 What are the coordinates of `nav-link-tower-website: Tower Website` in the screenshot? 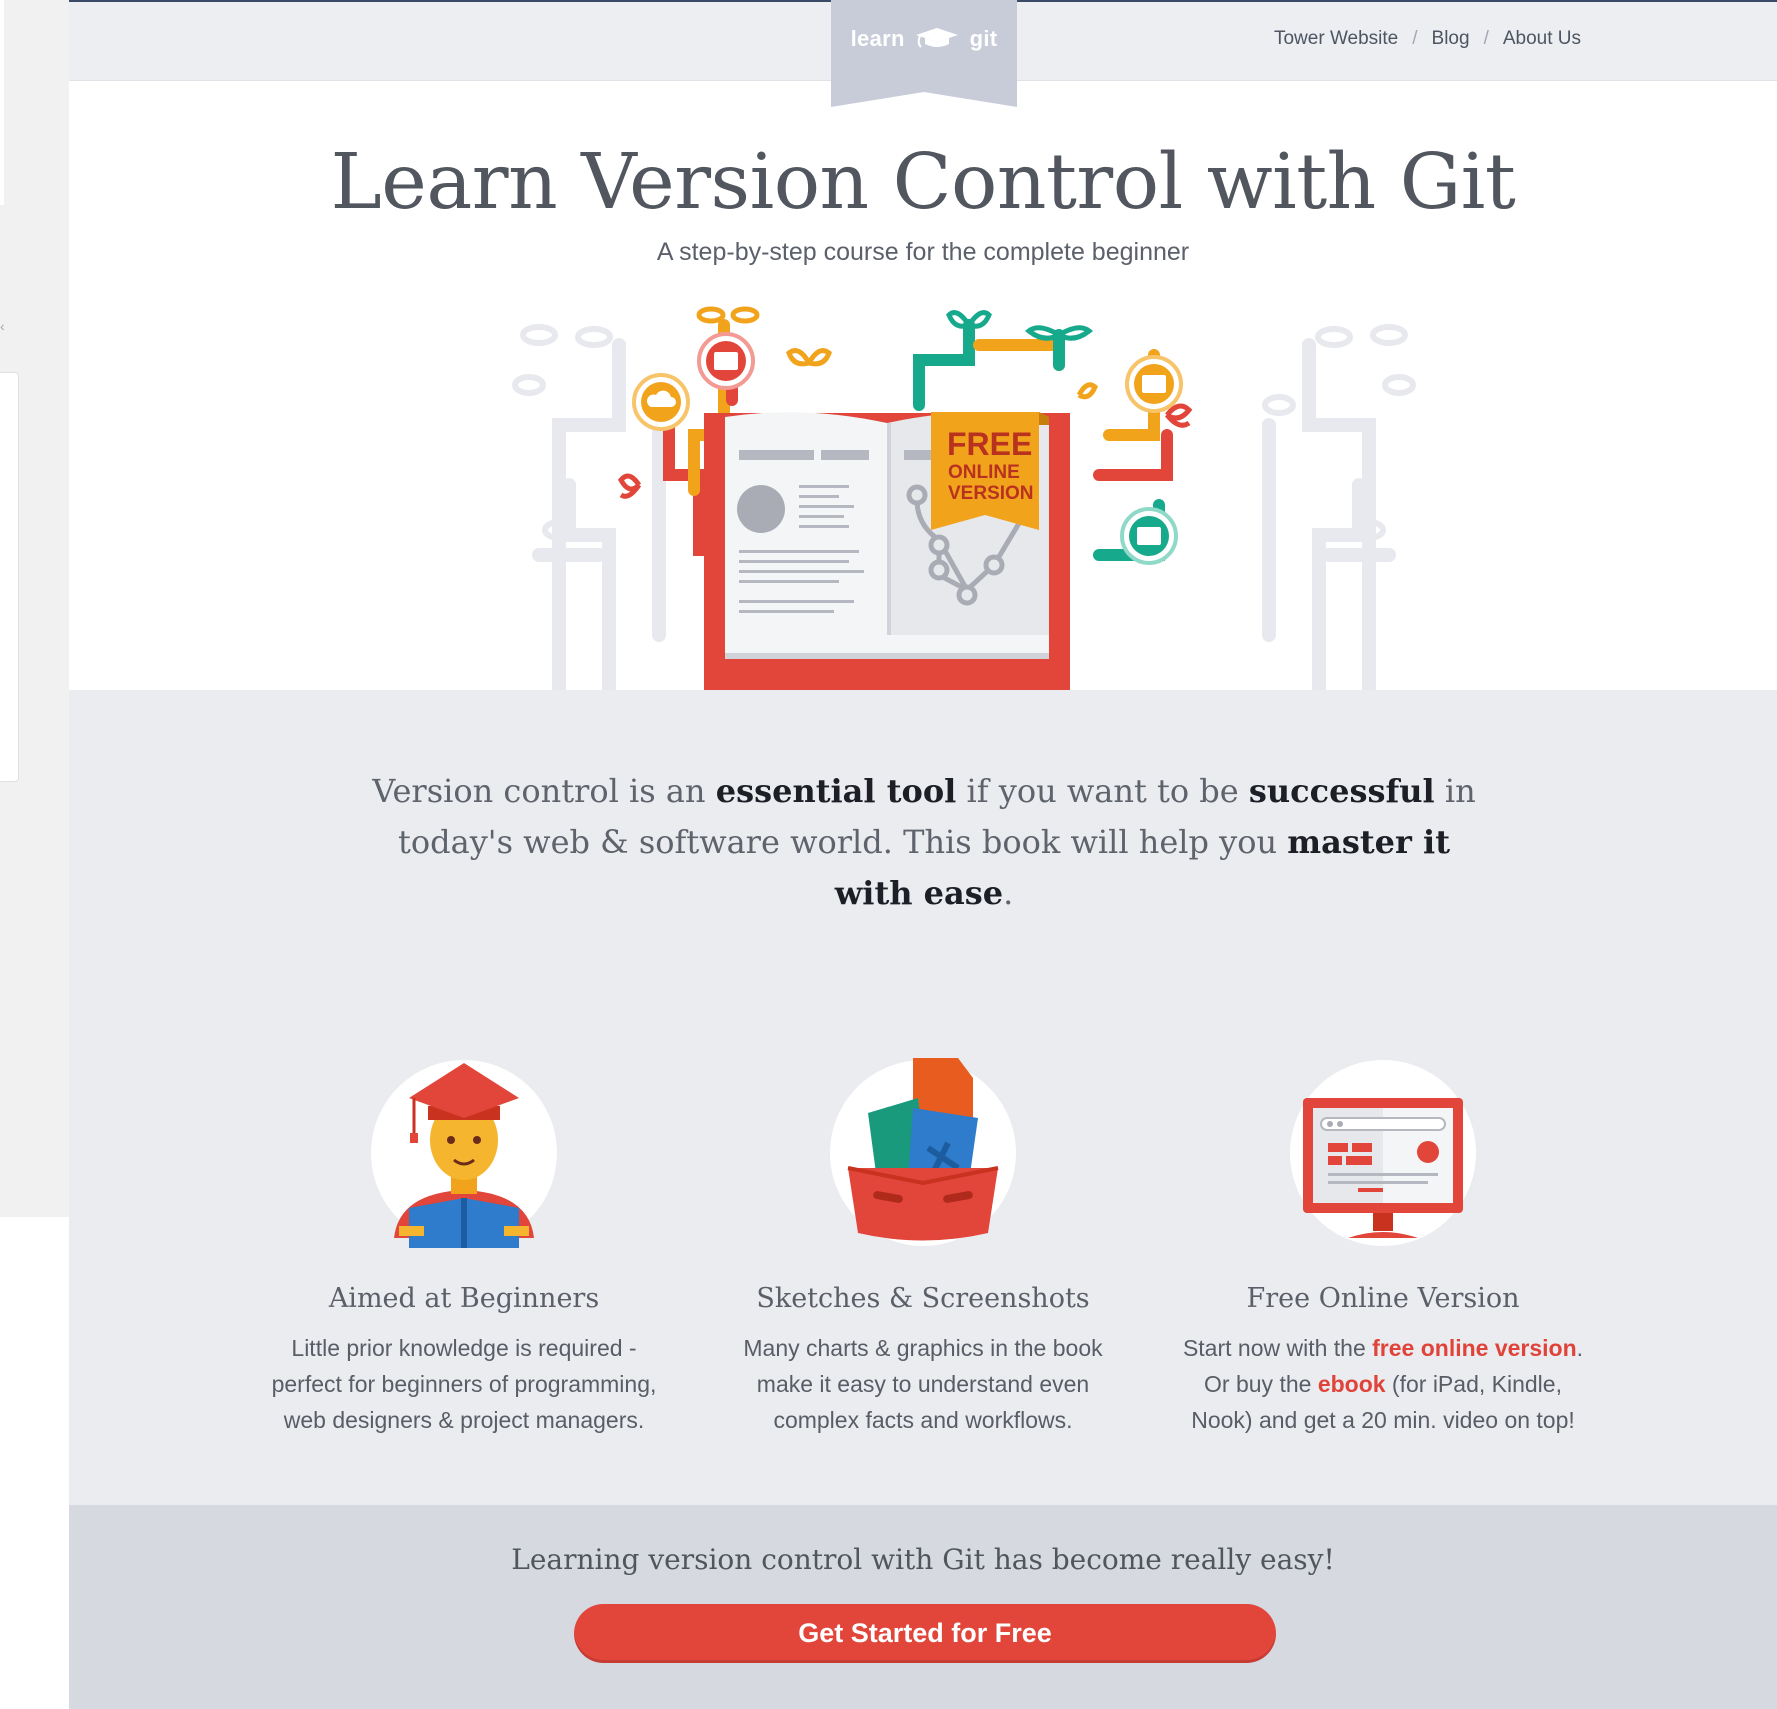 It's located at (1336, 38).